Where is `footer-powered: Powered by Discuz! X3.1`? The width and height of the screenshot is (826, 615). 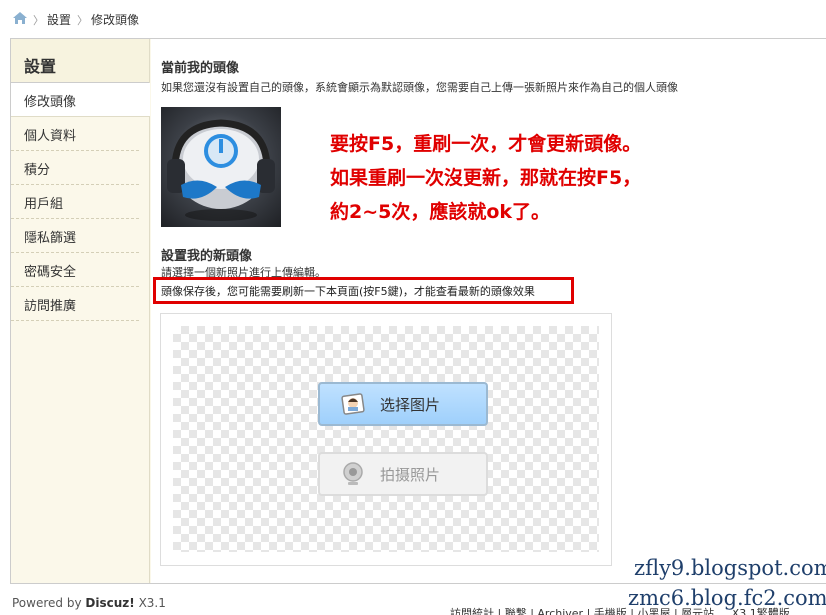
footer-powered: Powered by Discuz! X3.1 is located at coordinates (89, 603).